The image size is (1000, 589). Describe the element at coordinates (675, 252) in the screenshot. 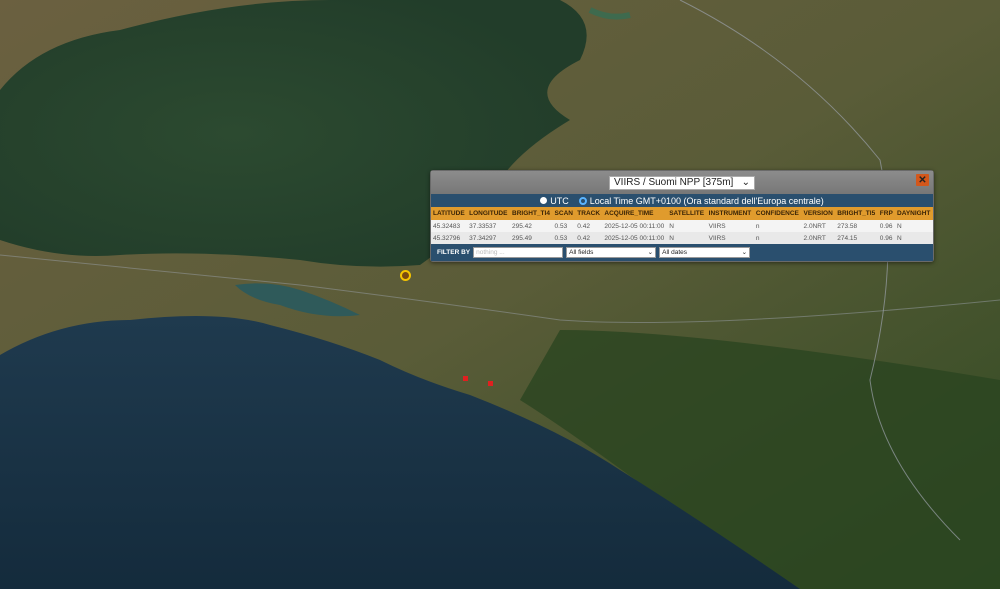

I see `date-select-value: All dates` at that location.